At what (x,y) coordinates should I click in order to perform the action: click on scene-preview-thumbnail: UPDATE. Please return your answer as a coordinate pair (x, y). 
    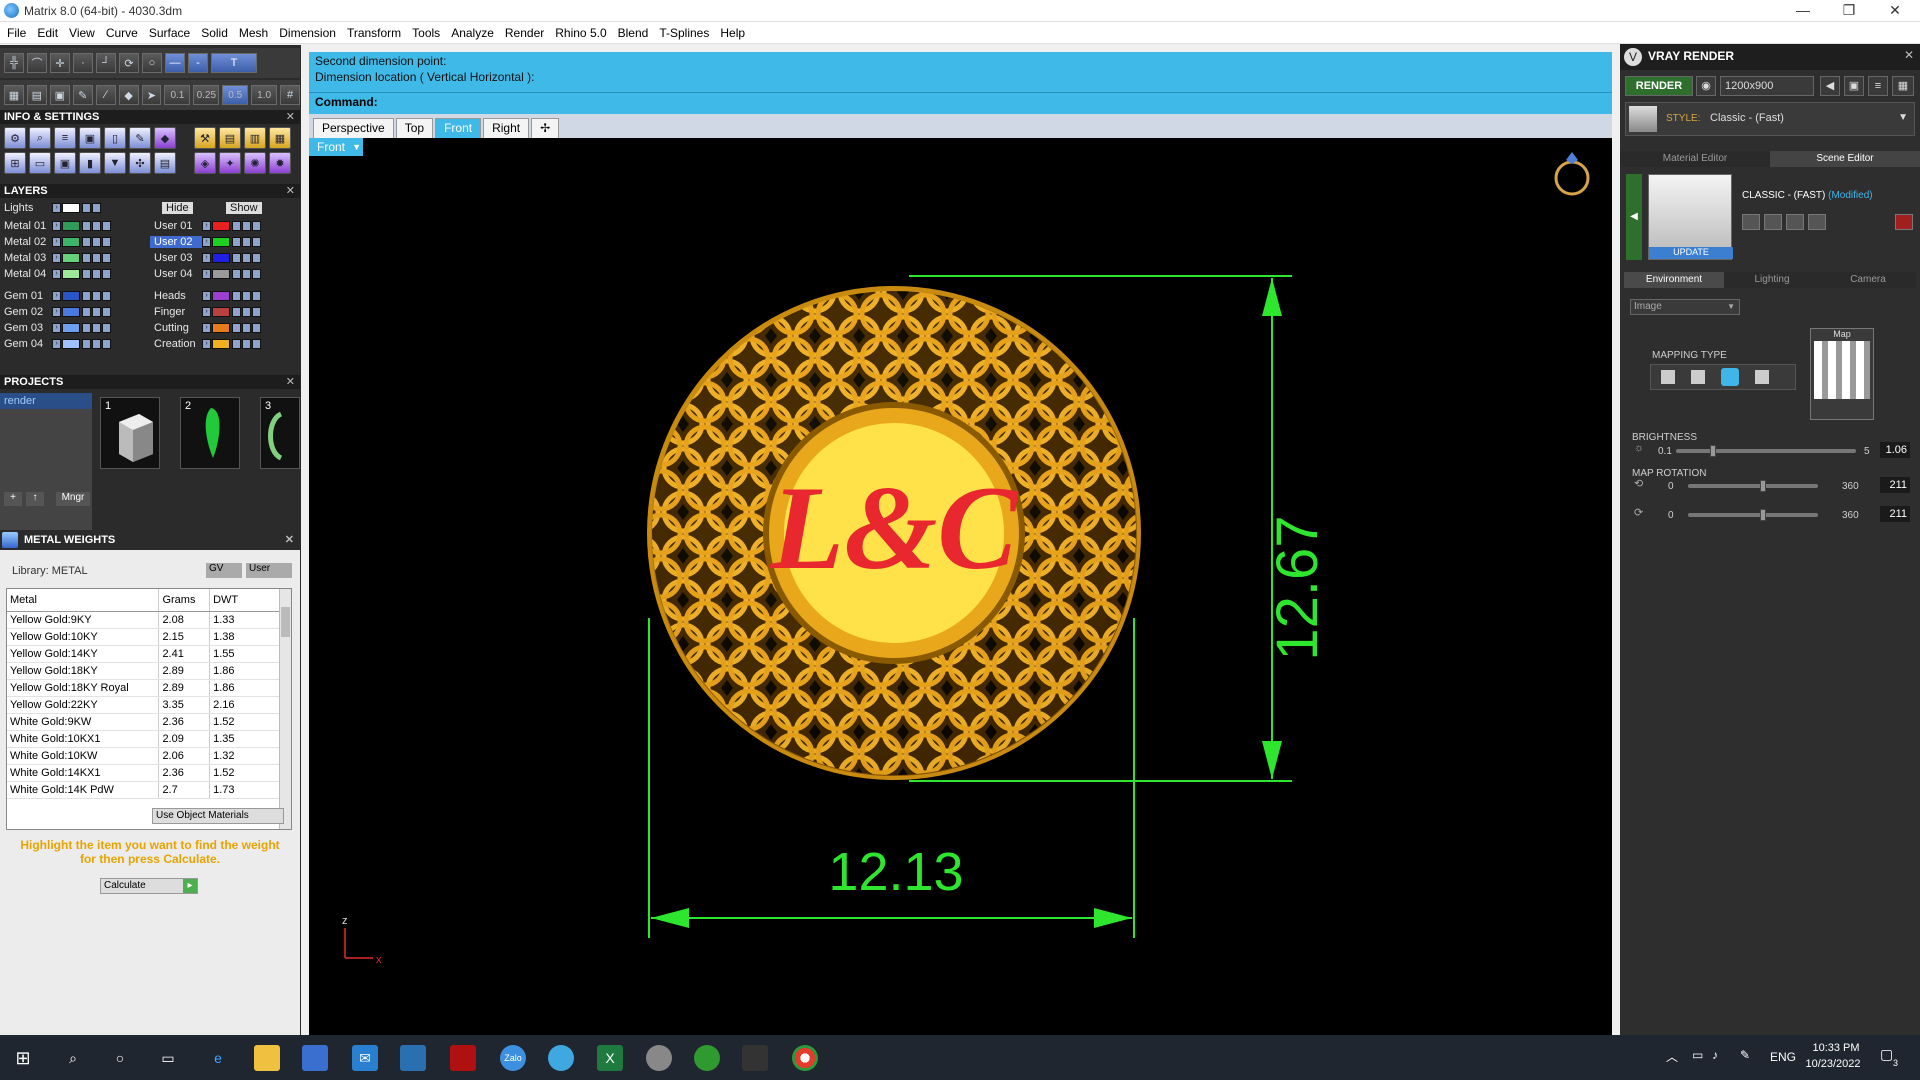
    Looking at the image, I should click on (1690, 217).